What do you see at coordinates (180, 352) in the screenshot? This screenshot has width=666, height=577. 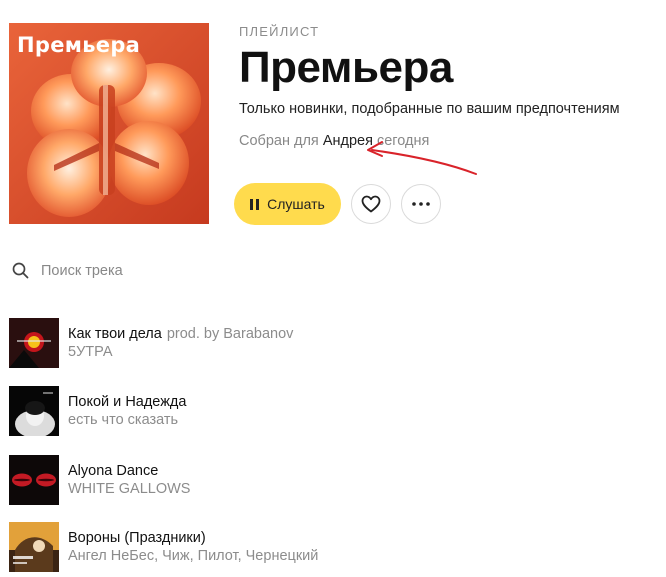 I see `track-artist: 5УТРА` at bounding box center [180, 352].